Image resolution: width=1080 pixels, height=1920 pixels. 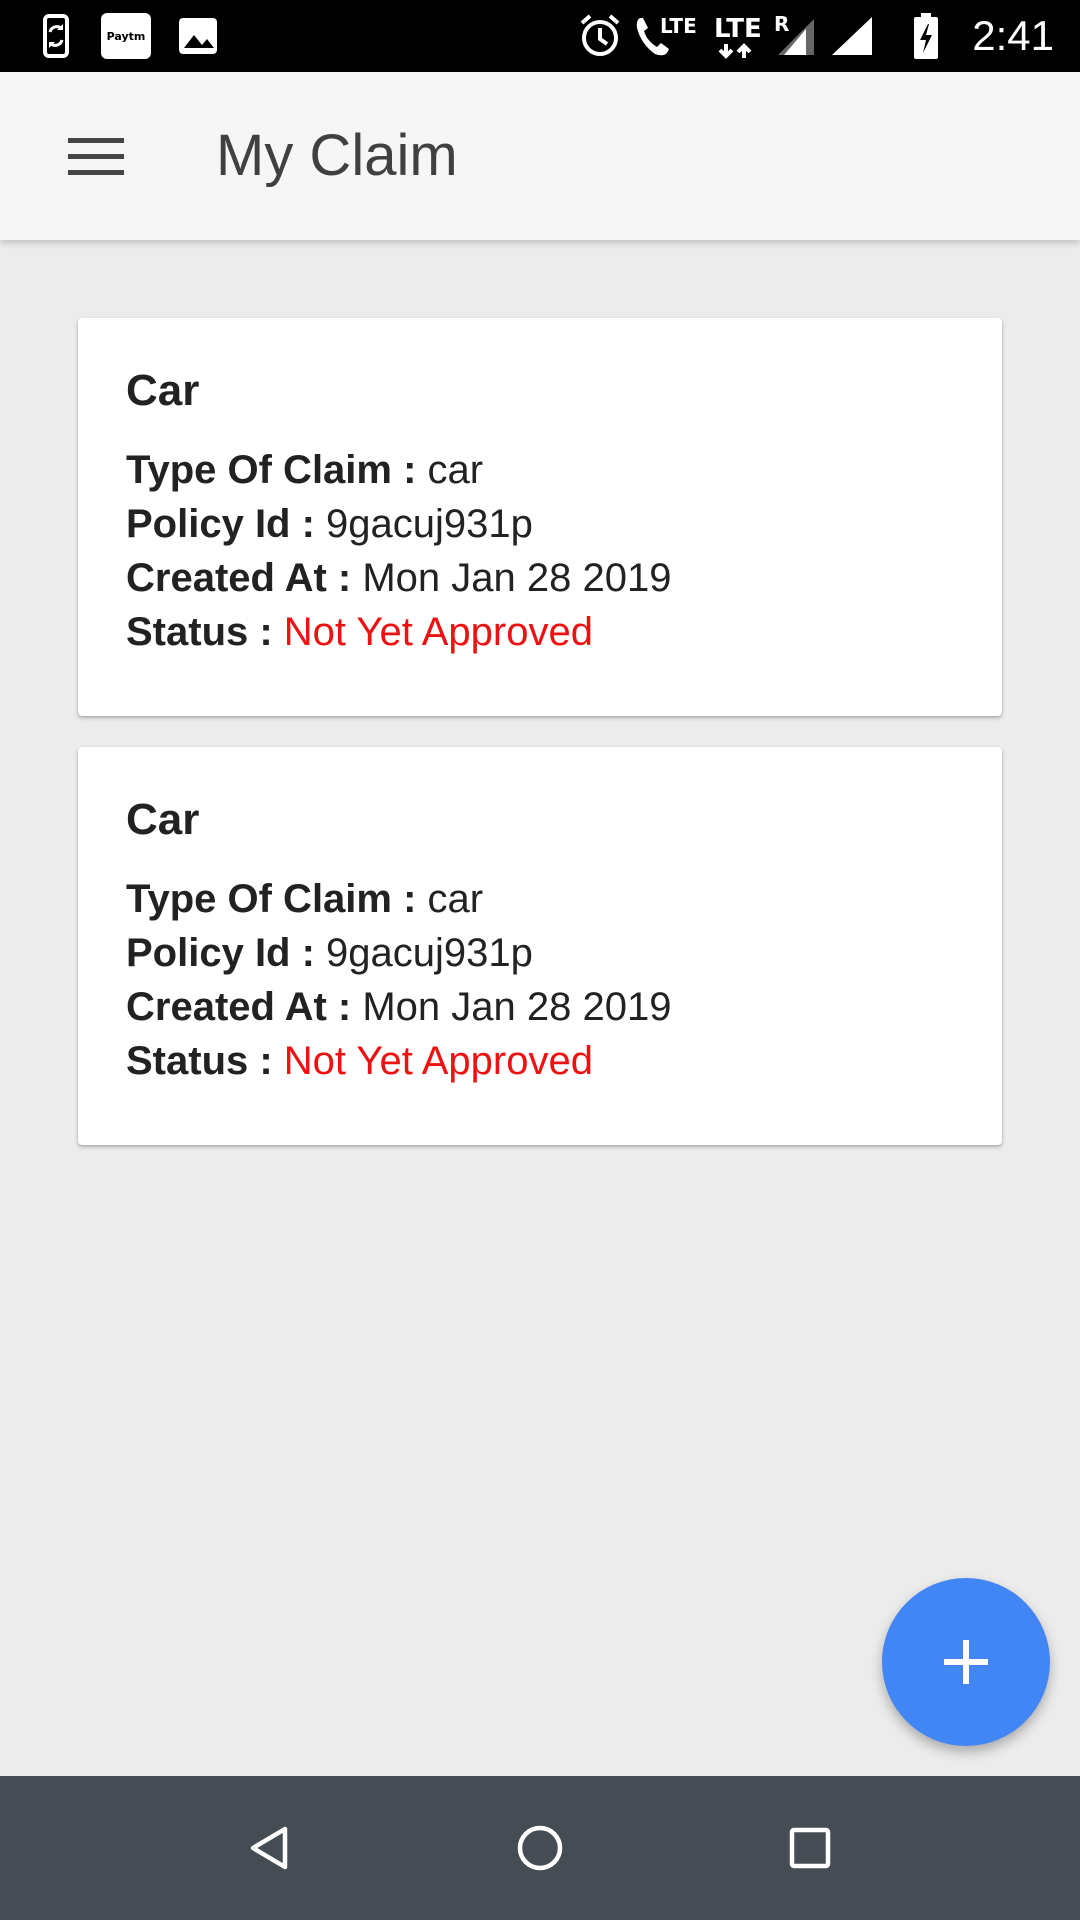 What do you see at coordinates (736, 51) in the screenshot?
I see `data-arrows-icon` at bounding box center [736, 51].